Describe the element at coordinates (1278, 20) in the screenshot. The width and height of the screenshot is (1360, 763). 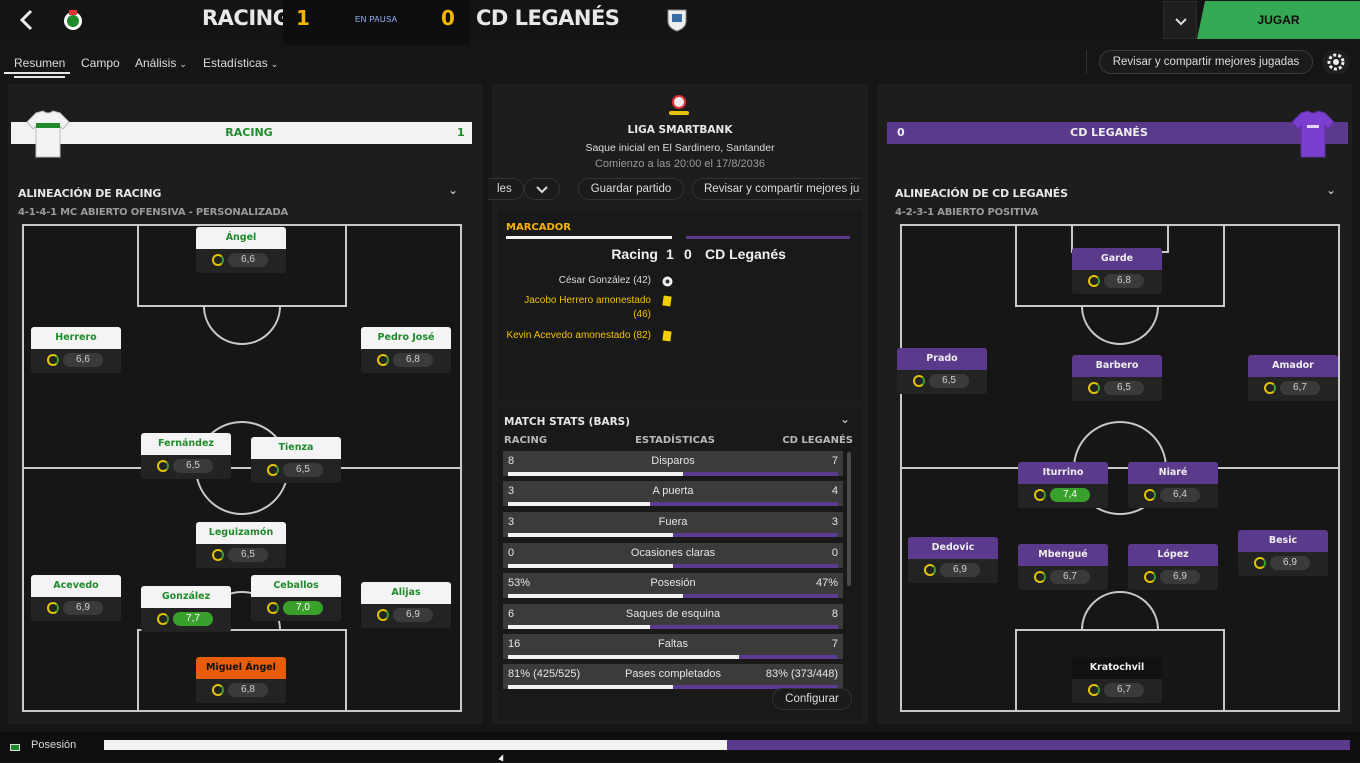
I see `play-button: JUGAR` at that location.